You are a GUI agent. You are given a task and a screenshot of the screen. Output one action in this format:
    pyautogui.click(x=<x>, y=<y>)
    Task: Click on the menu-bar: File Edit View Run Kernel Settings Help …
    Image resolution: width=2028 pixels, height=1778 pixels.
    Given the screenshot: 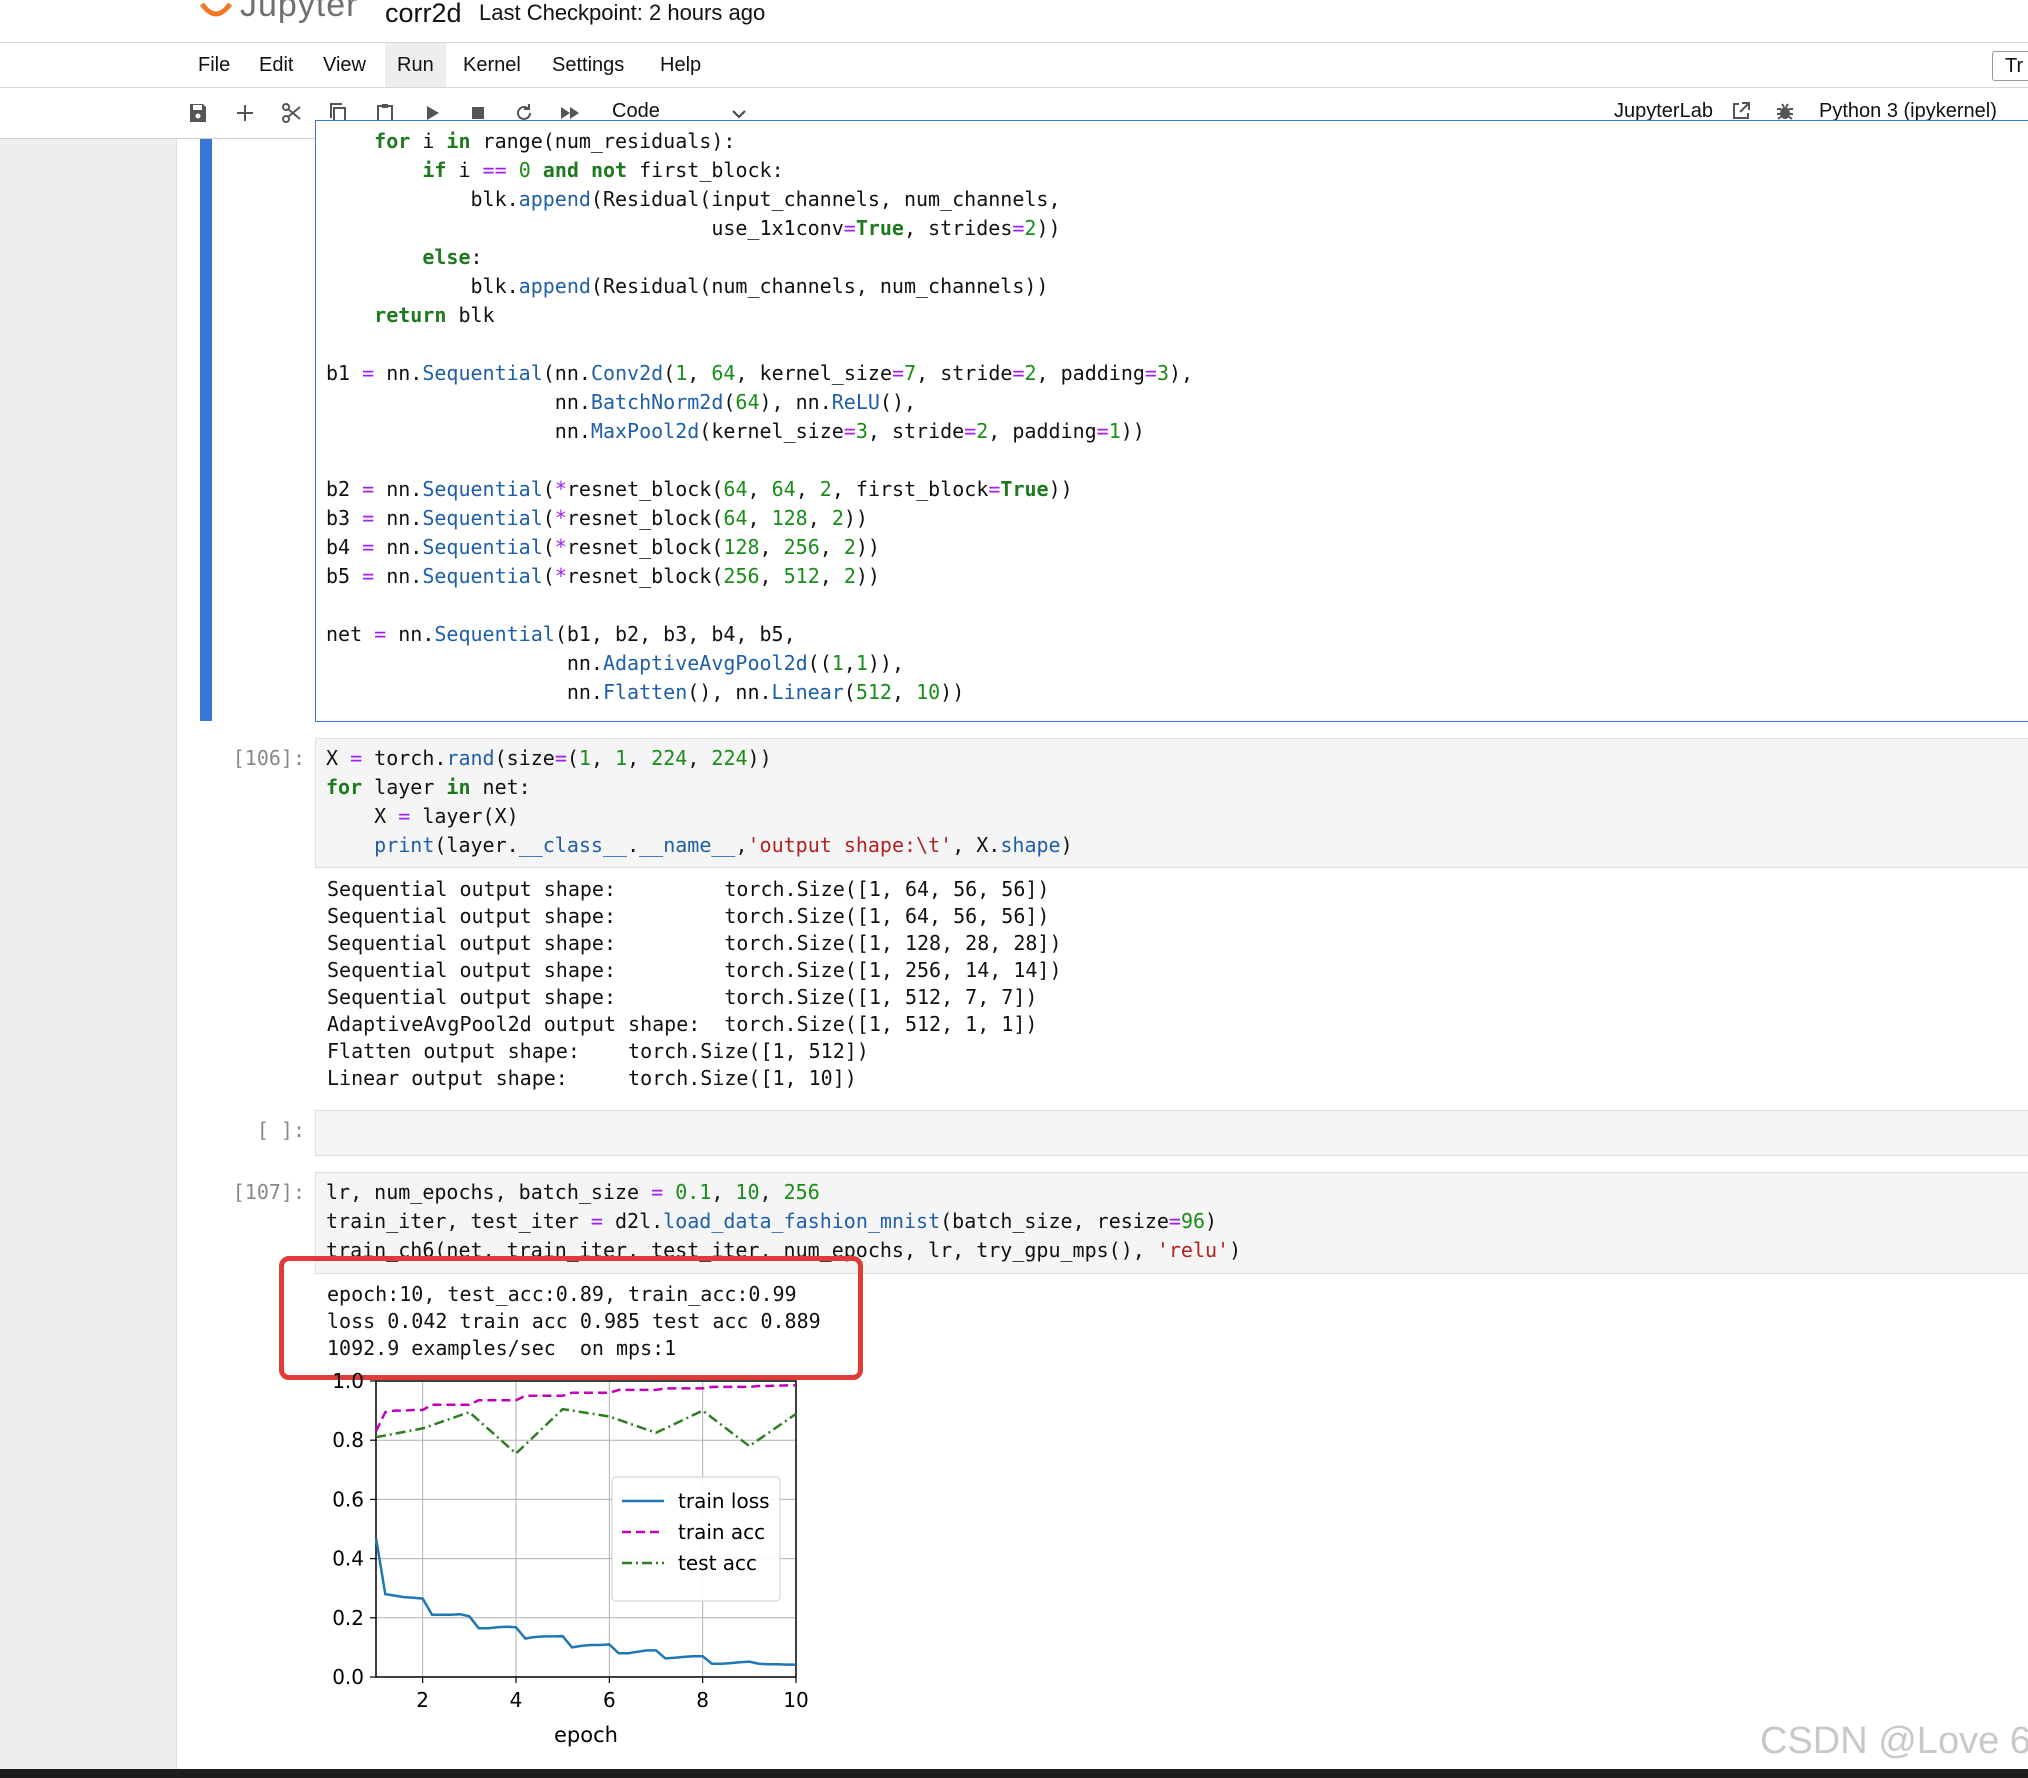 What is the action you would take?
    pyautogui.click(x=1014, y=65)
    